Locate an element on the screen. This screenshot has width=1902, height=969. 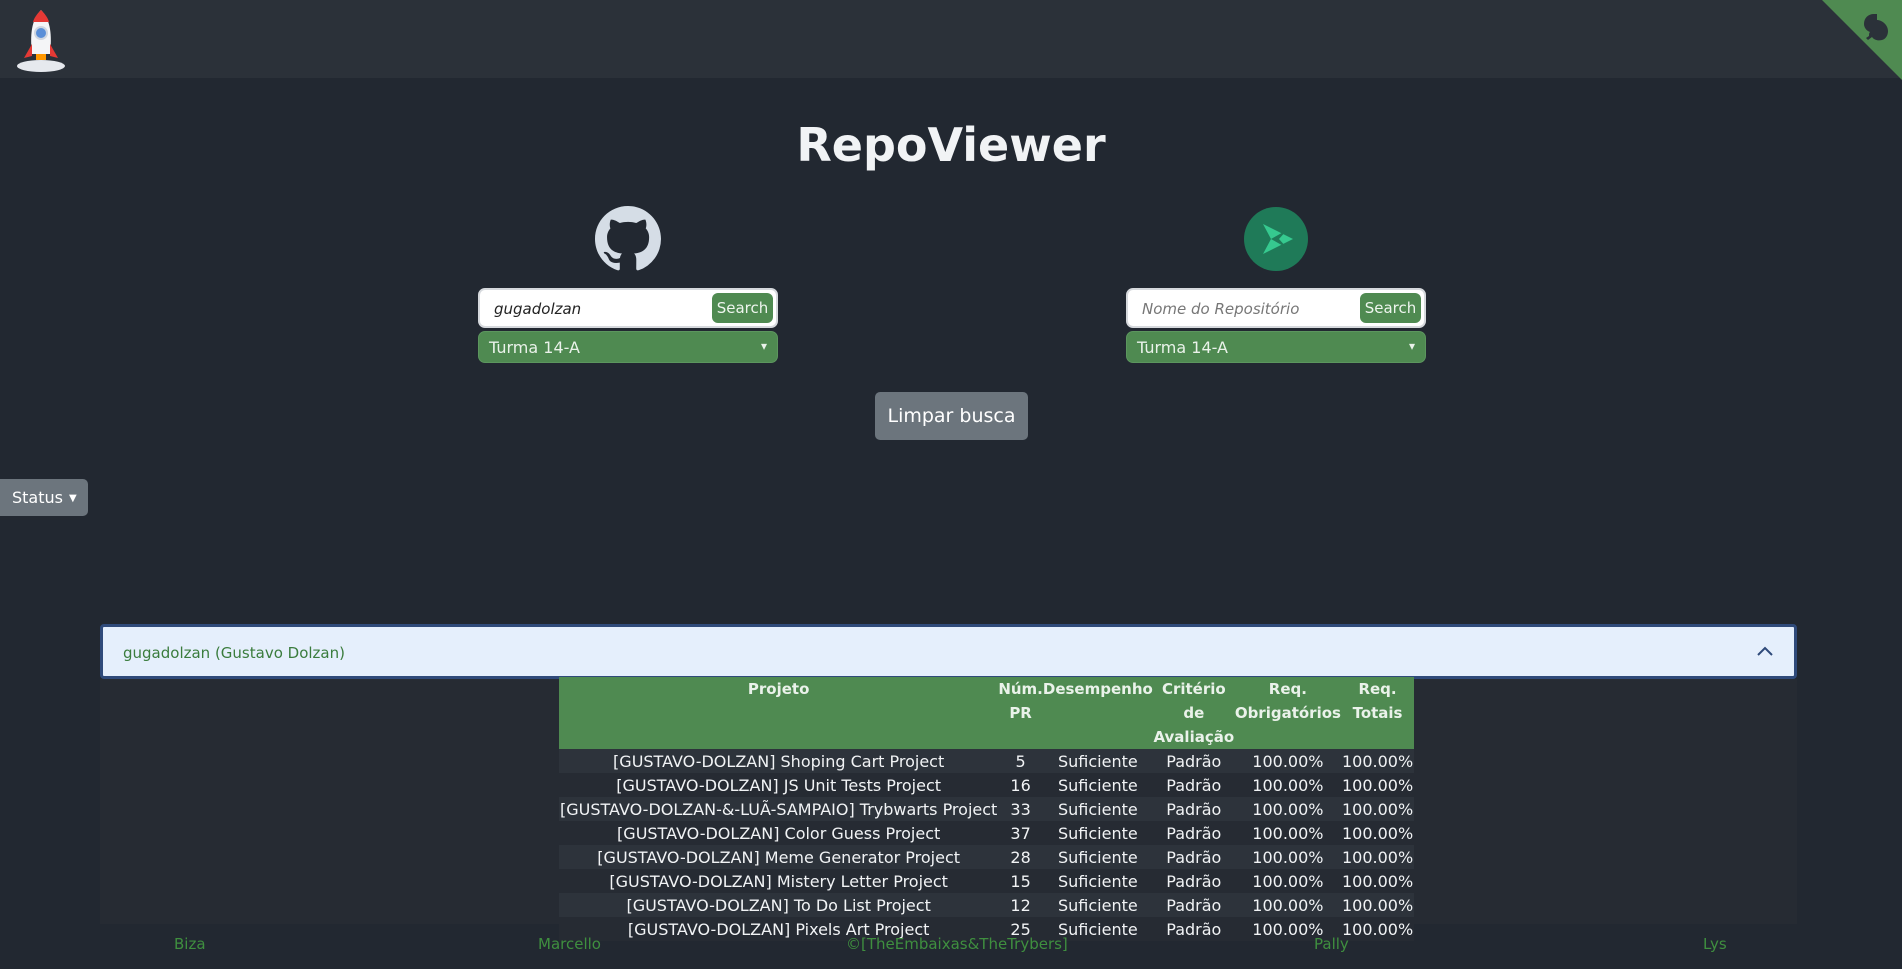
column-header: Req. Obrigatórios is located at coordinates (1287, 713).